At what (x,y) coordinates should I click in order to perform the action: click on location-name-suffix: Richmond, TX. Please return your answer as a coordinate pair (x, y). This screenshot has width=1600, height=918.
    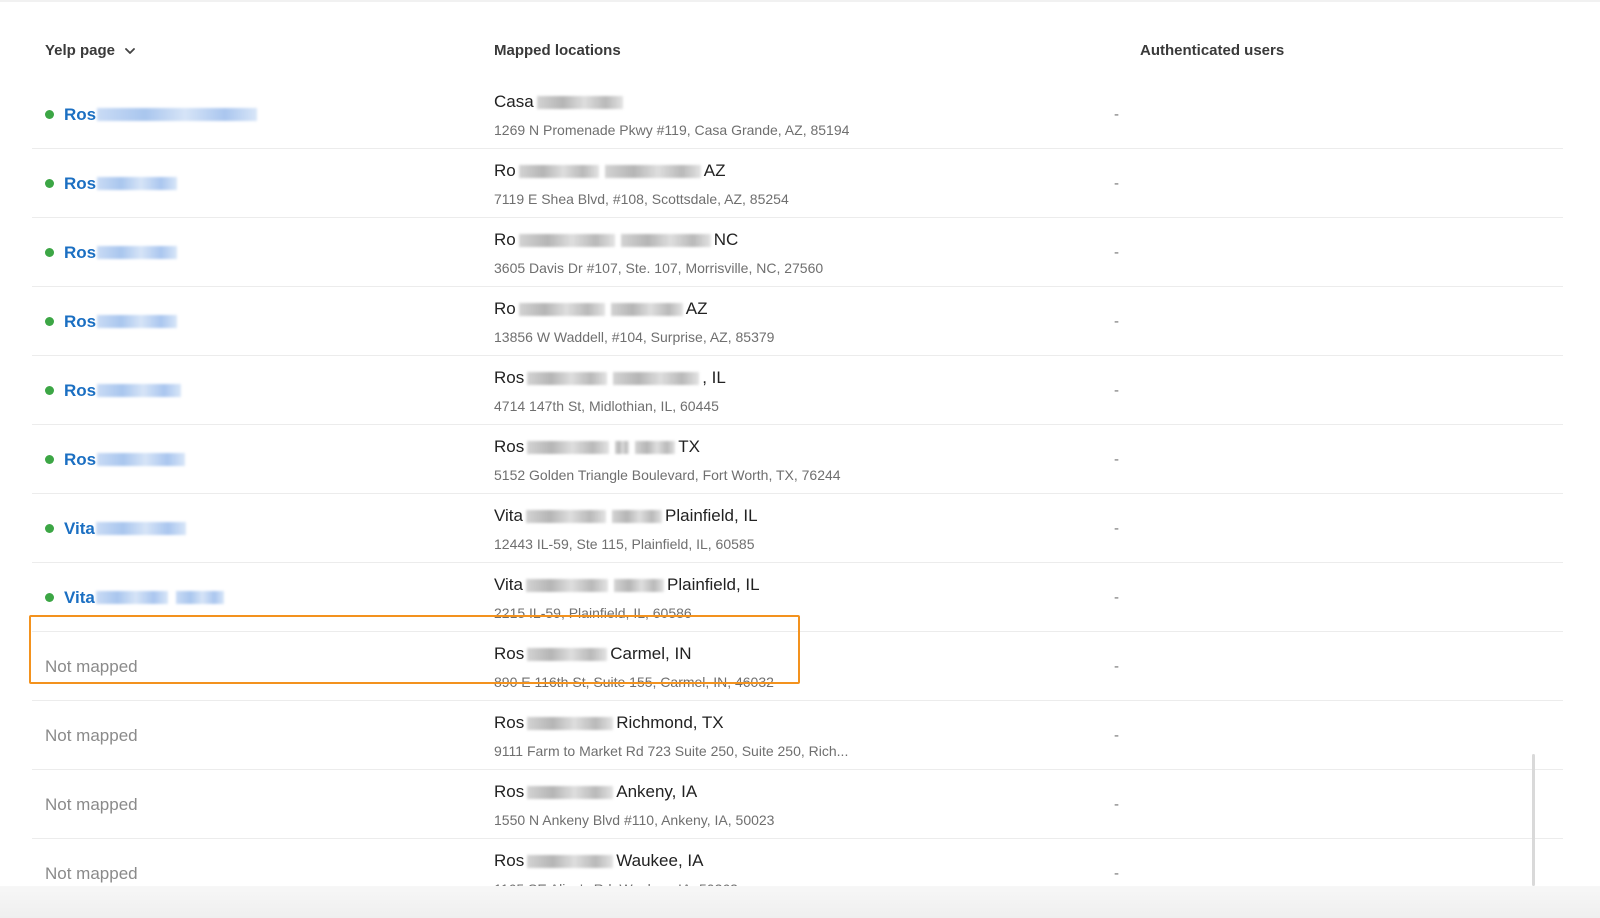
    Looking at the image, I should click on (670, 722).